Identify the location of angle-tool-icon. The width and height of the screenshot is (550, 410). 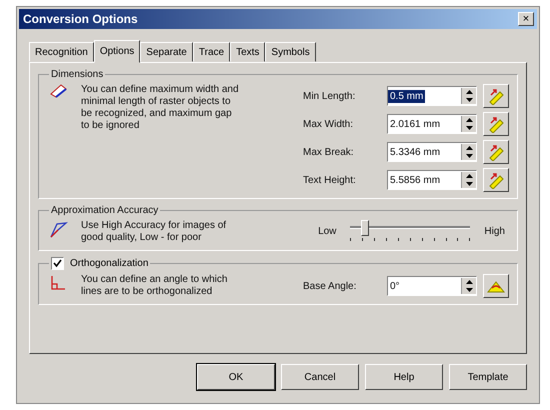
(496, 286).